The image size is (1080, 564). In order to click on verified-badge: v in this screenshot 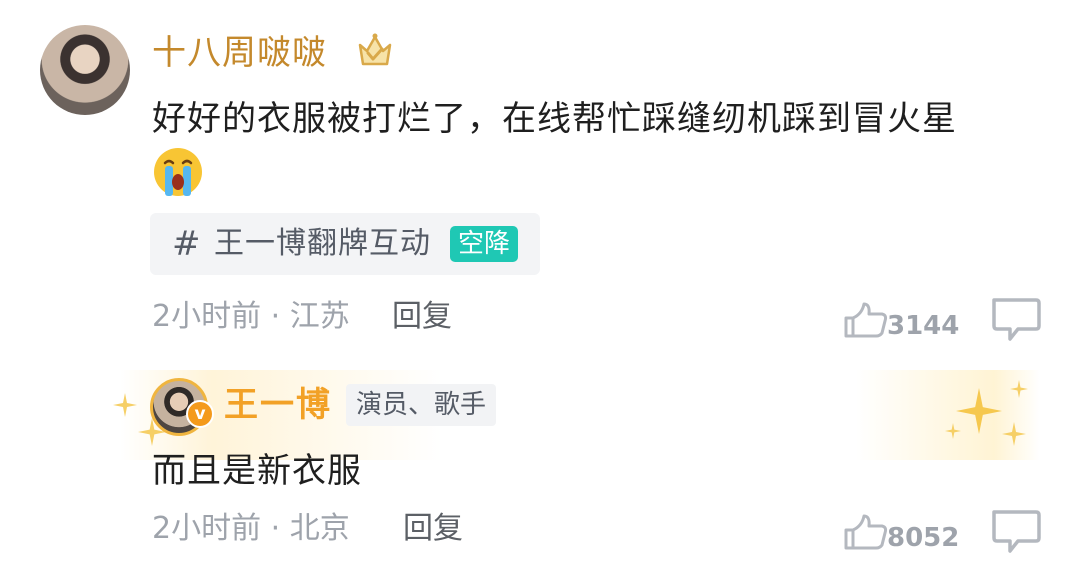, I will do `click(200, 414)`.